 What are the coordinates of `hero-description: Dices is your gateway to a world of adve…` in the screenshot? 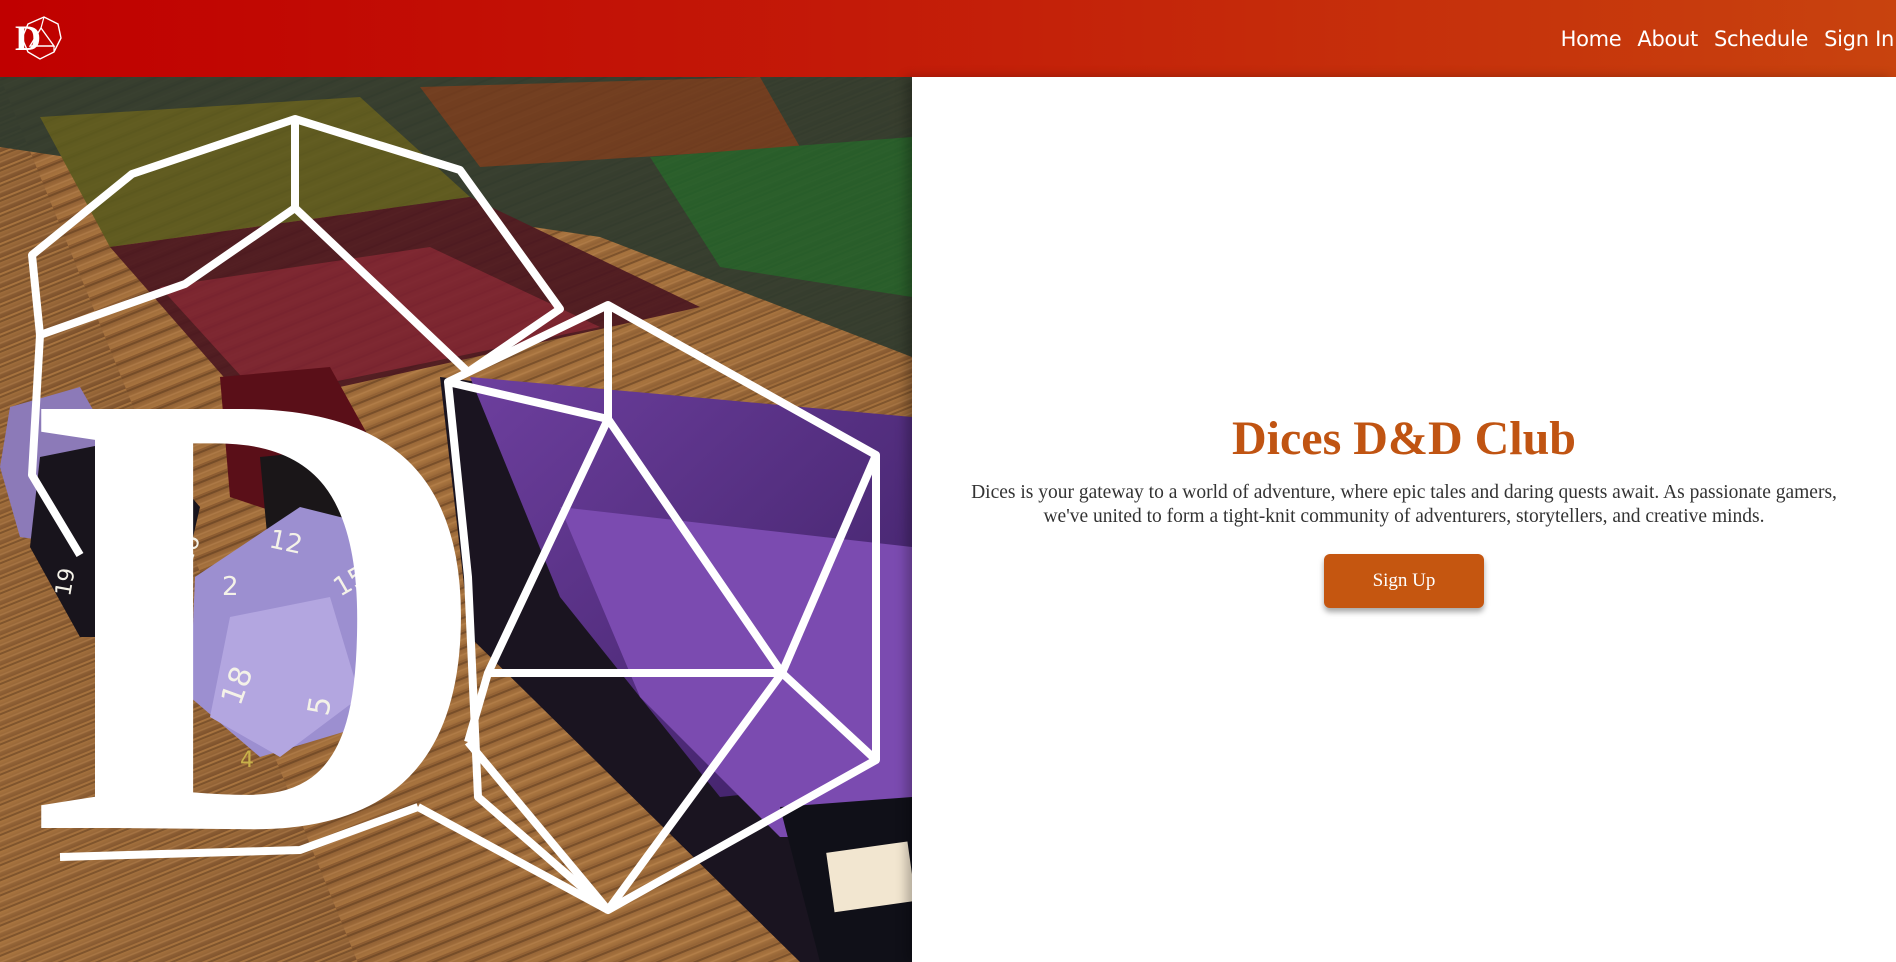 It's located at (1404, 504).